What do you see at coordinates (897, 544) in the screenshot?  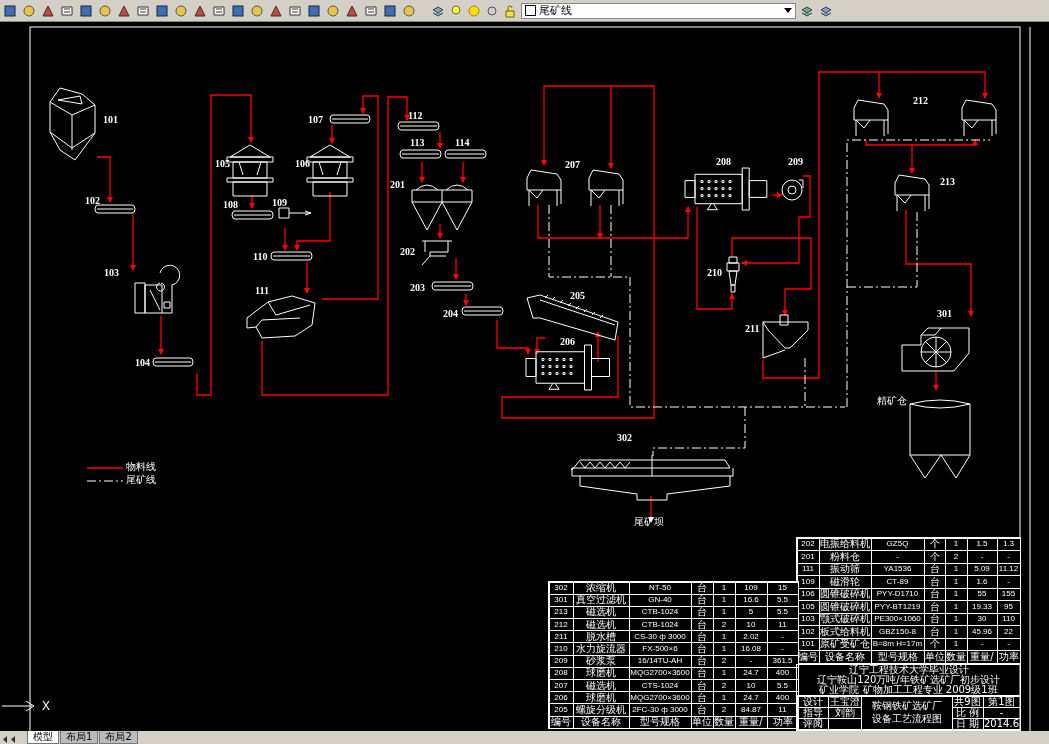 I see `table-cell: GZ5Q` at bounding box center [897, 544].